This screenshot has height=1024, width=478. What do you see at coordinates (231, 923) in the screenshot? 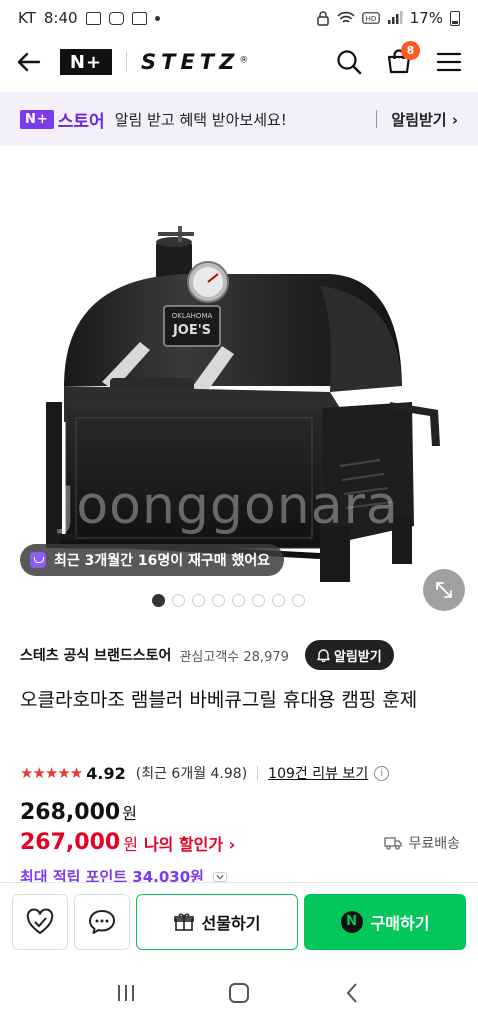
I see `gift-label: 선물하기` at bounding box center [231, 923].